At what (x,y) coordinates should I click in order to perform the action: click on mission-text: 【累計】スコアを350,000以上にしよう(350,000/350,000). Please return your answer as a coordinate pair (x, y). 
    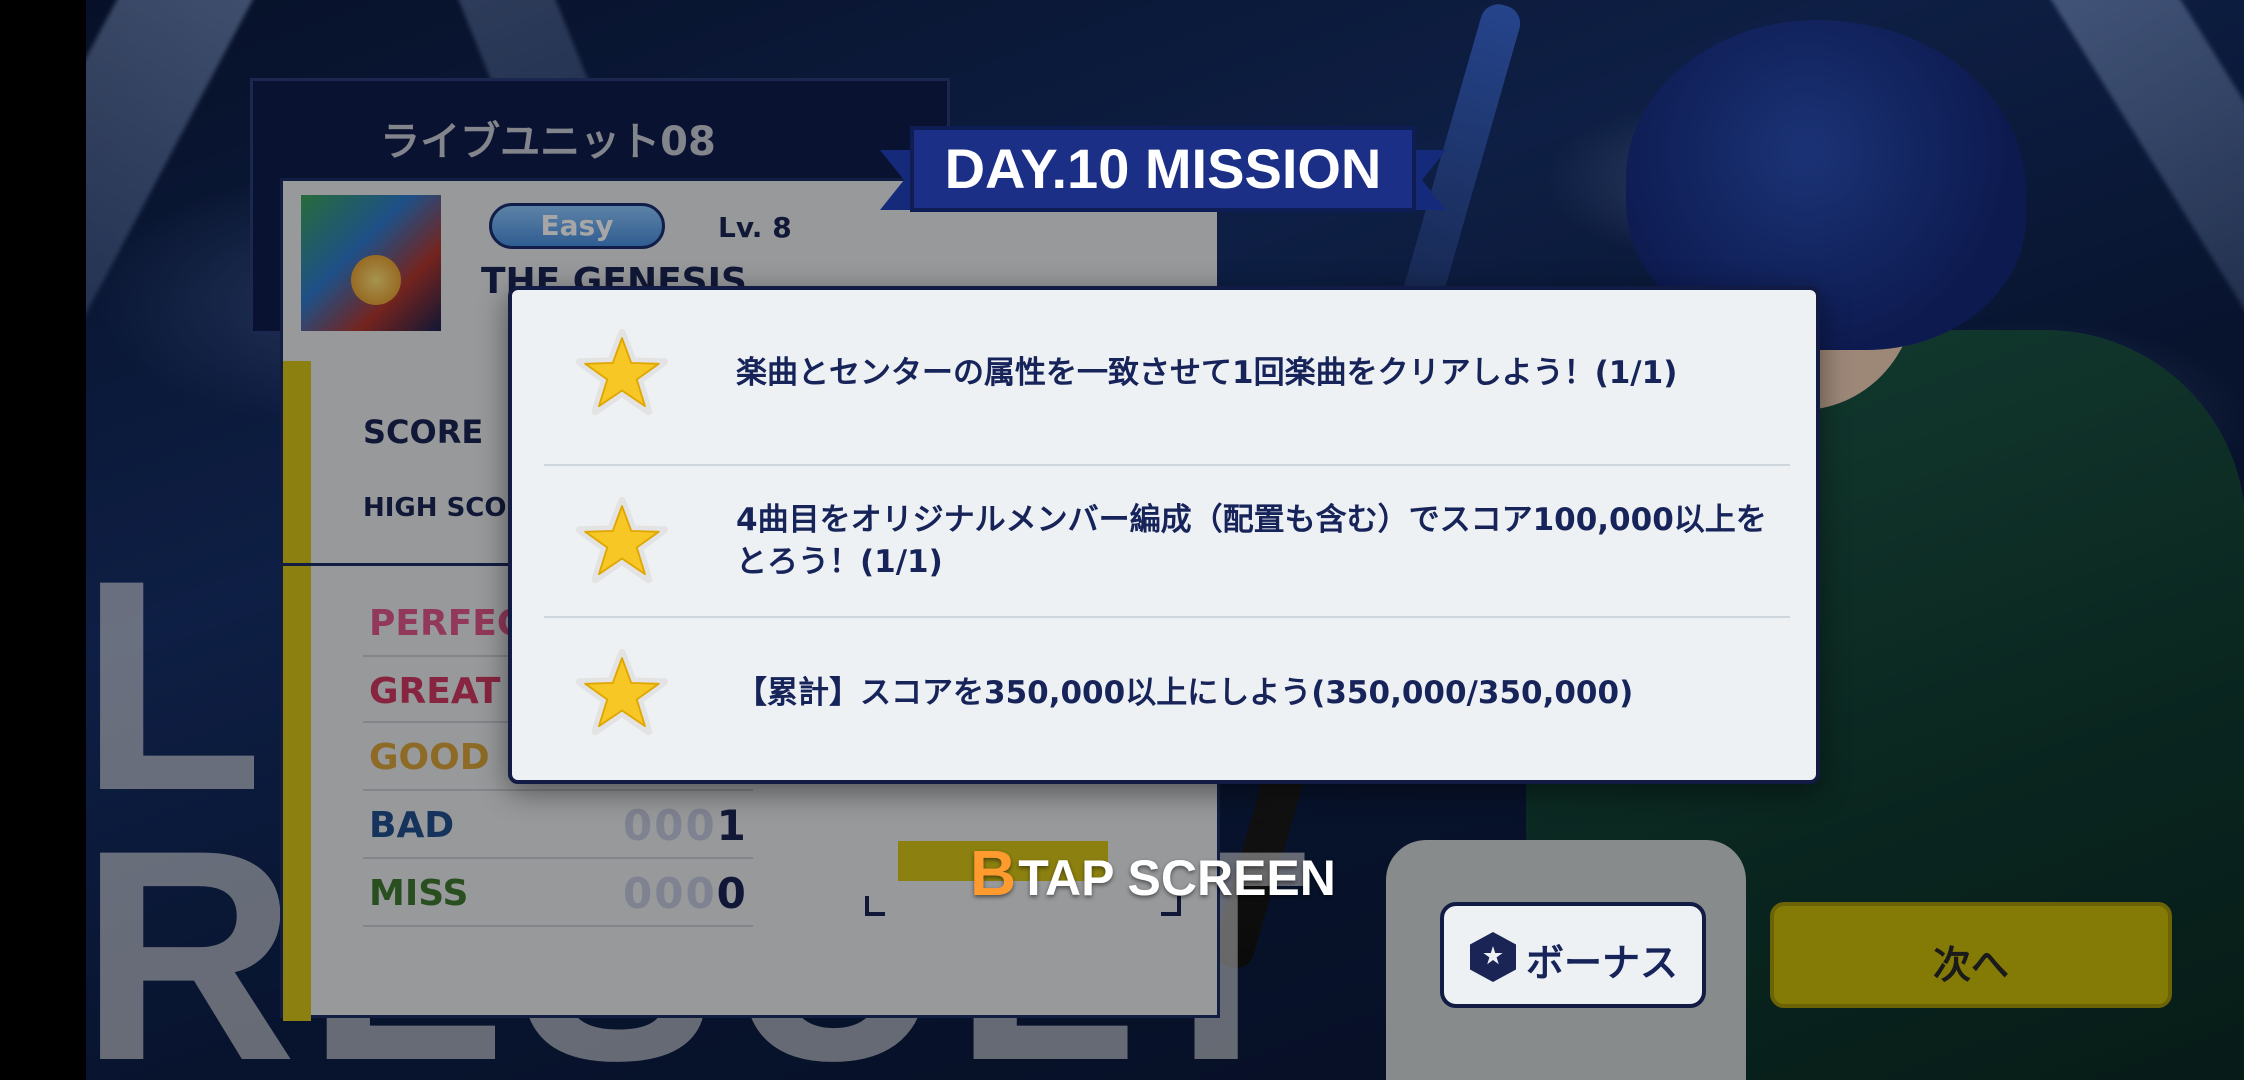
    Looking at the image, I should click on (1185, 693).